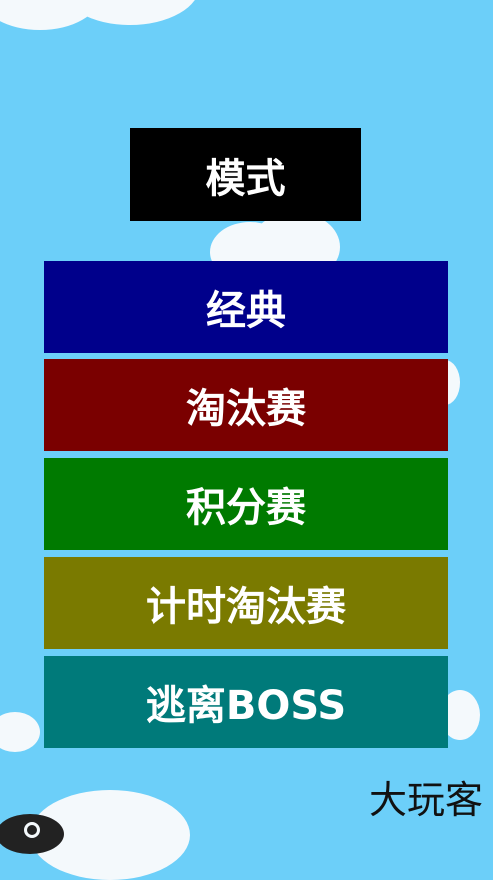  Describe the element at coordinates (245, 174) in the screenshot. I see `mode-title: 模式` at that location.